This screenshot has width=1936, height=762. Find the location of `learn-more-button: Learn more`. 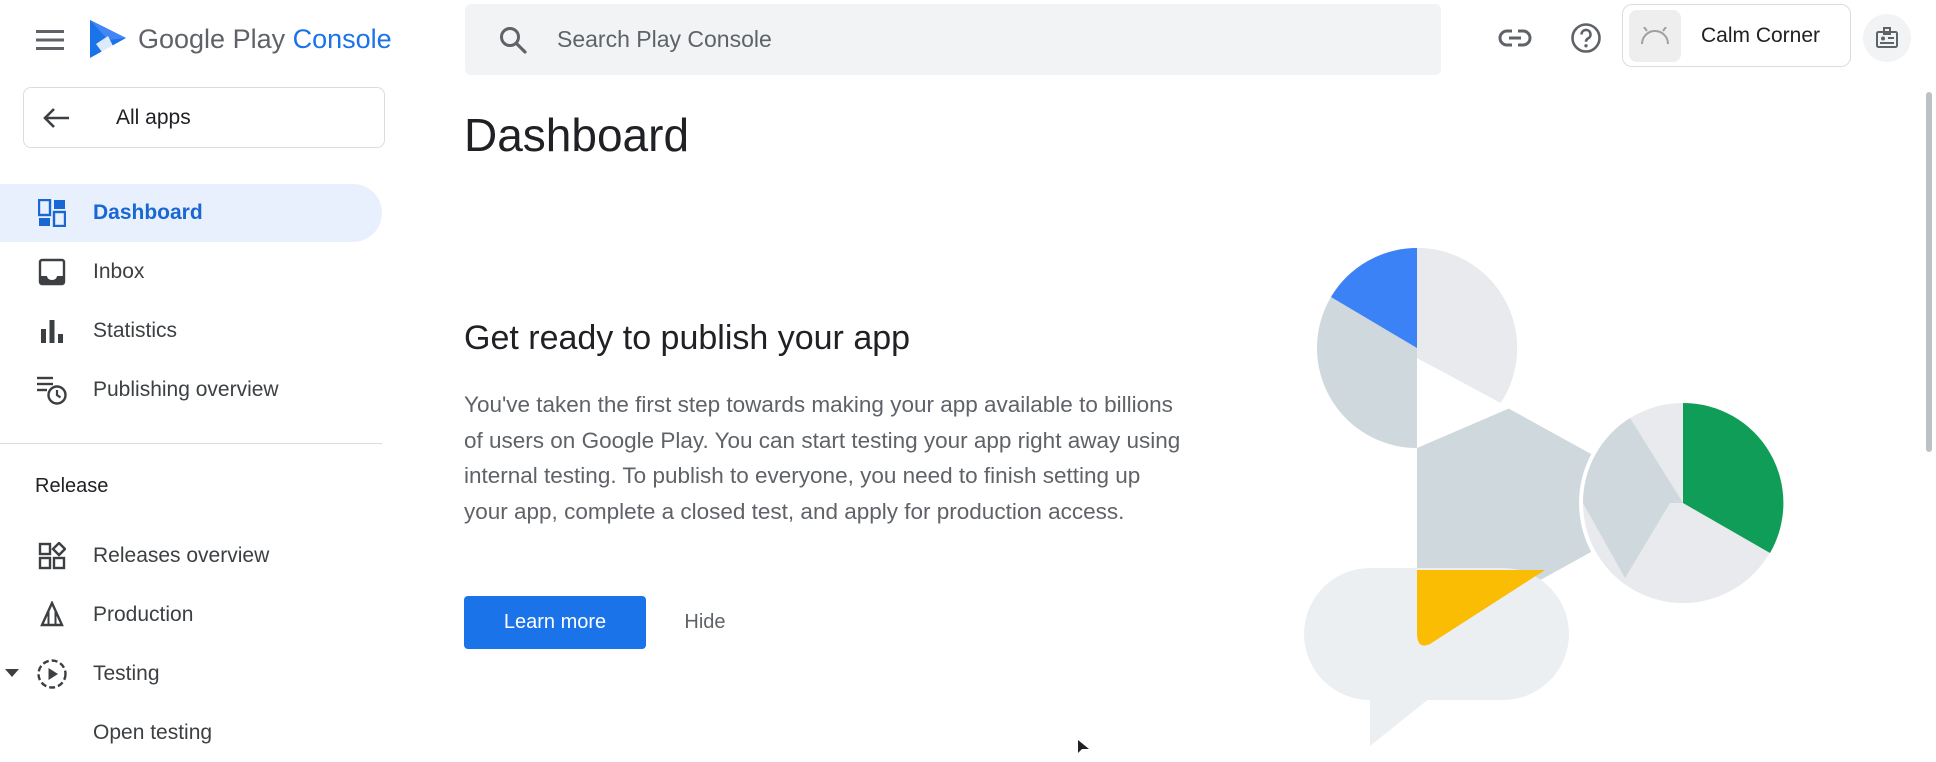

learn-more-button: Learn more is located at coordinates (555, 622).